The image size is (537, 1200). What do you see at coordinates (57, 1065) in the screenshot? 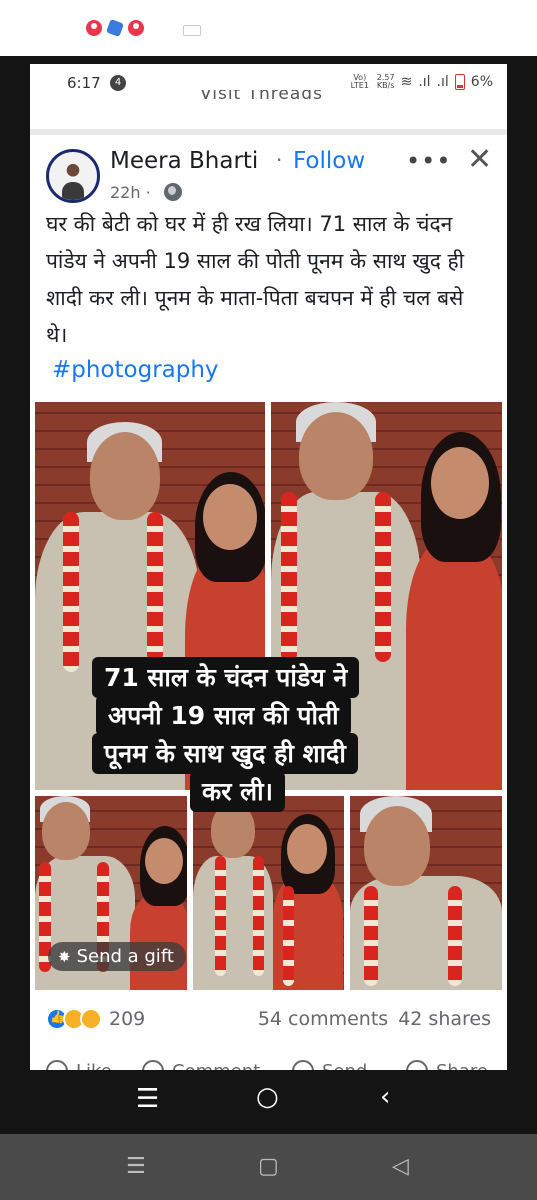
I see `like-icon` at bounding box center [57, 1065].